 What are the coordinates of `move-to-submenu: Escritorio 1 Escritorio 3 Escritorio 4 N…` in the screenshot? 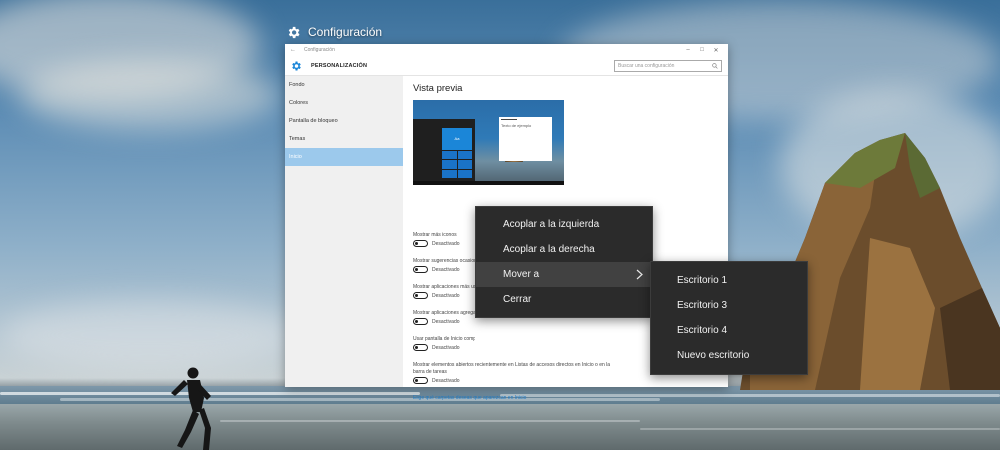 It's located at (729, 318).